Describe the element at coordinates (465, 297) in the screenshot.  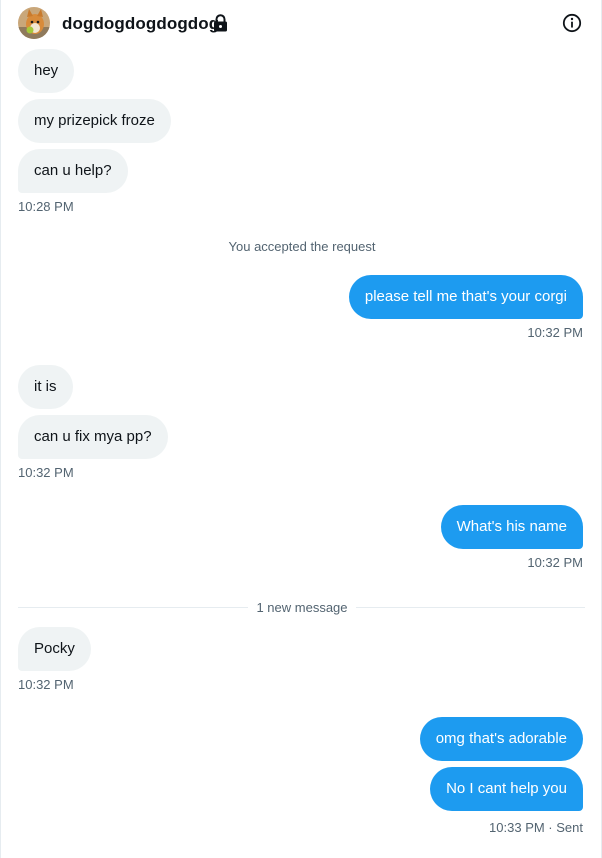
I see `outgoing-message: please tell me that's your corgi` at that location.